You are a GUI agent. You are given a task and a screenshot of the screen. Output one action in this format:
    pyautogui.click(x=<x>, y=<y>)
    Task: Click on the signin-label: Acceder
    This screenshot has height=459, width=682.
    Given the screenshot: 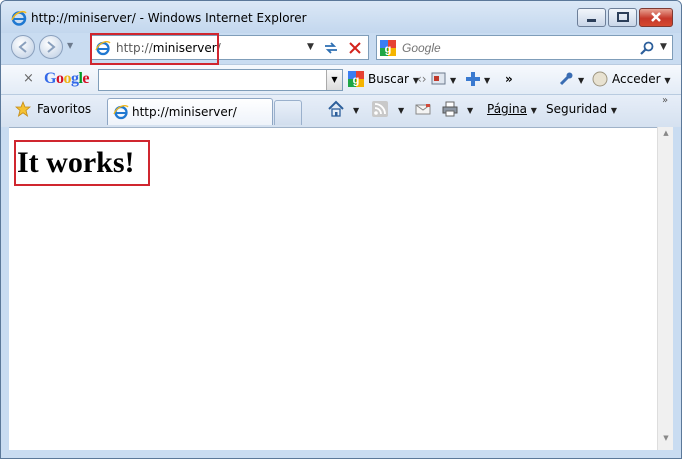 What is the action you would take?
    pyautogui.click(x=636, y=79)
    